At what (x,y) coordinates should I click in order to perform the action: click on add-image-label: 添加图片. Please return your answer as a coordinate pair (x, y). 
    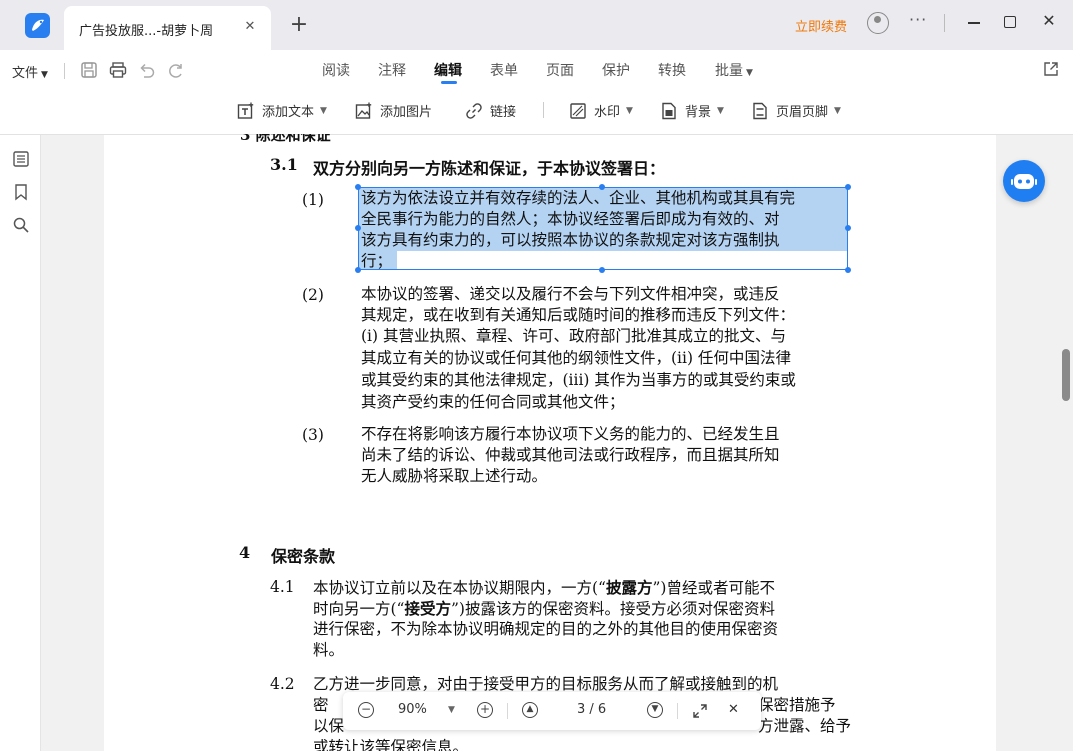
    Looking at the image, I should click on (406, 112).